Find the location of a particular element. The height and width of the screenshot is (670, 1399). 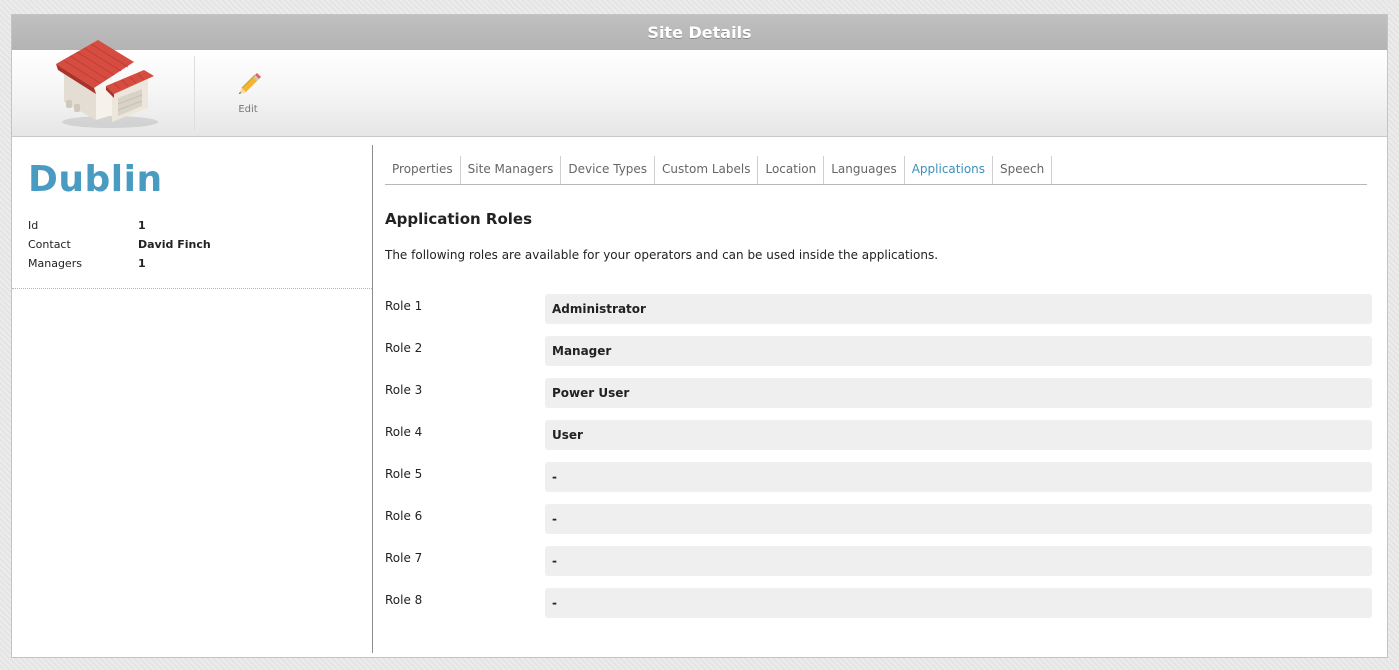

site-info: Id 1 Contact David Finch Managers 1 is located at coordinates (178, 247).